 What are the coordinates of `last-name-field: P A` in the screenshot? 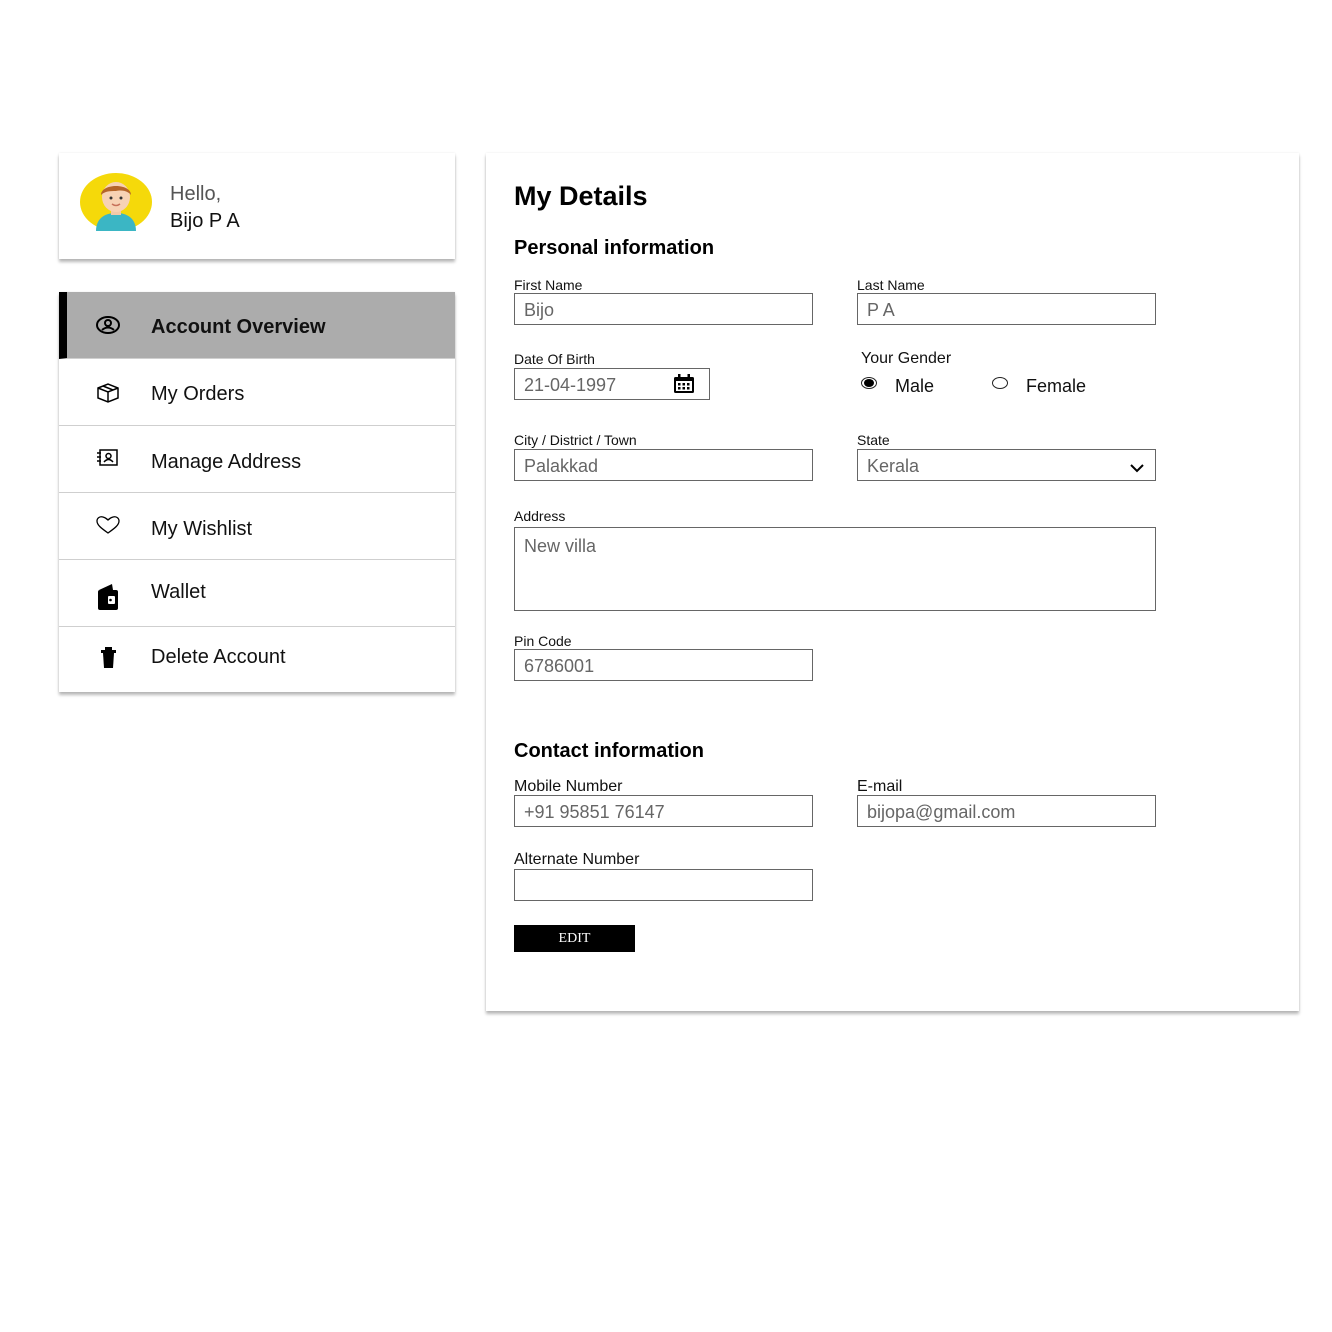 It's located at (1006, 309).